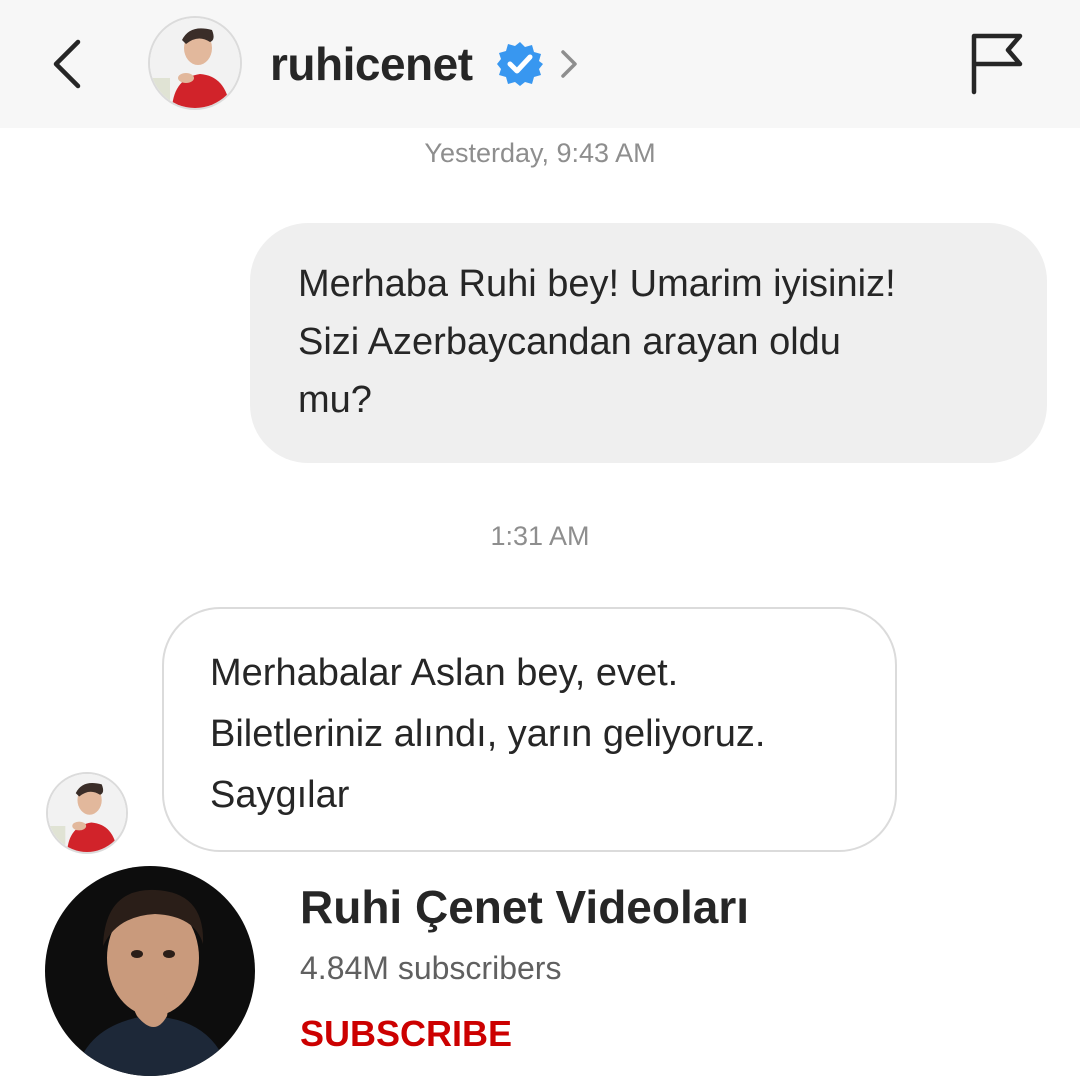 The image size is (1080, 1080). I want to click on chat-header: ruhicenet, so click(540, 64).